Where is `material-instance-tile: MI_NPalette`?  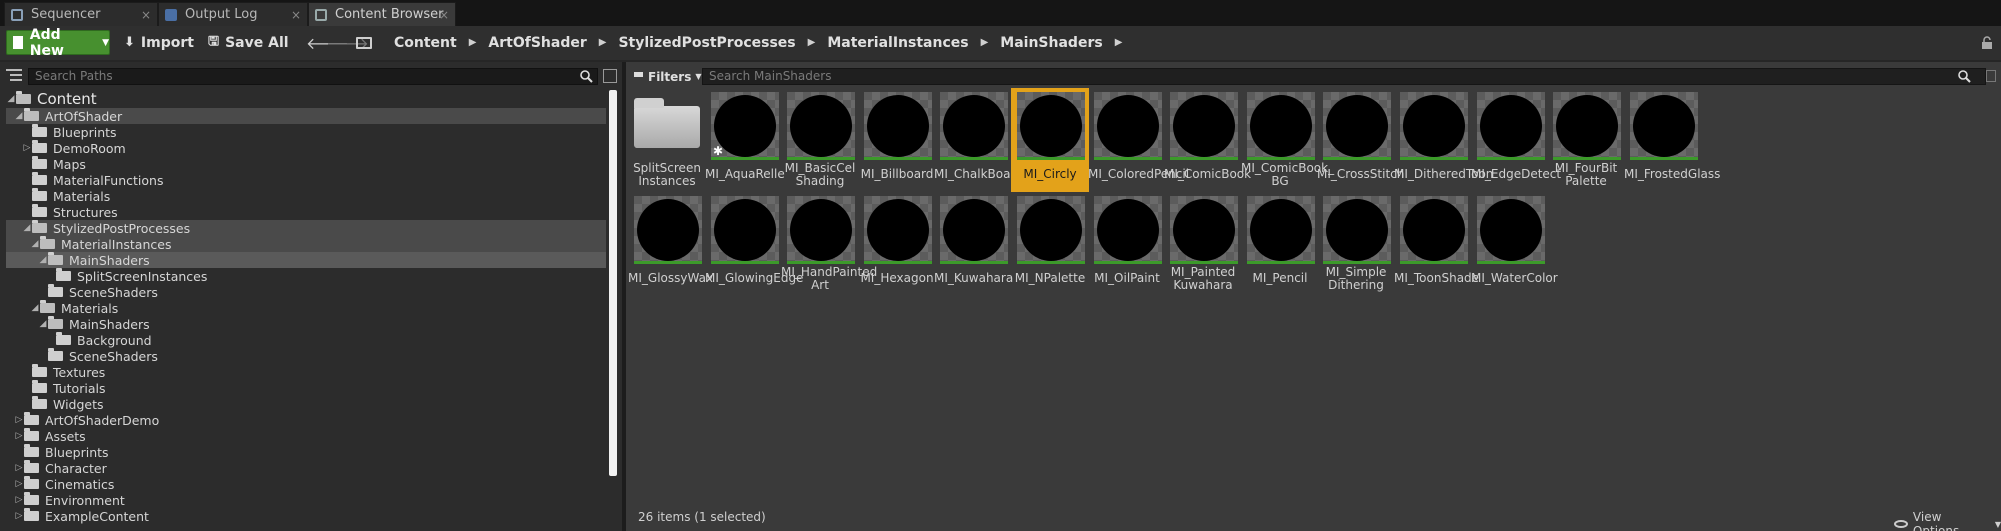 material-instance-tile: MI_NPalette is located at coordinates (1050, 244).